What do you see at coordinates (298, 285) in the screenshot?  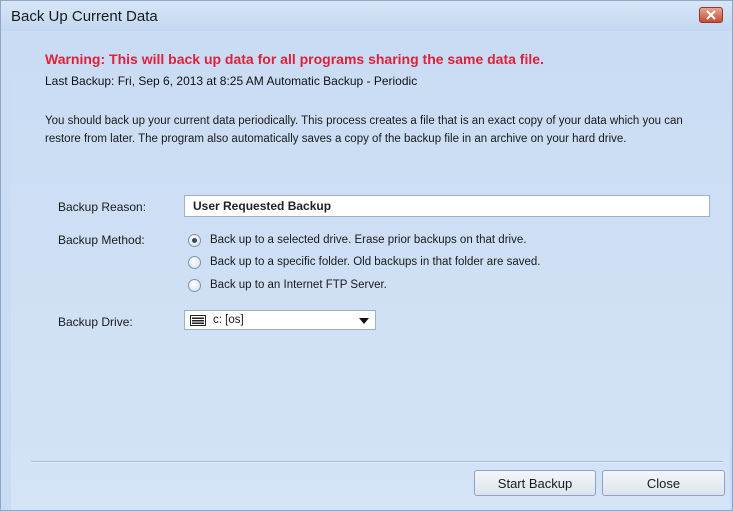 I see `method-ftp-label: Back up to an Internet FTP Server.` at bounding box center [298, 285].